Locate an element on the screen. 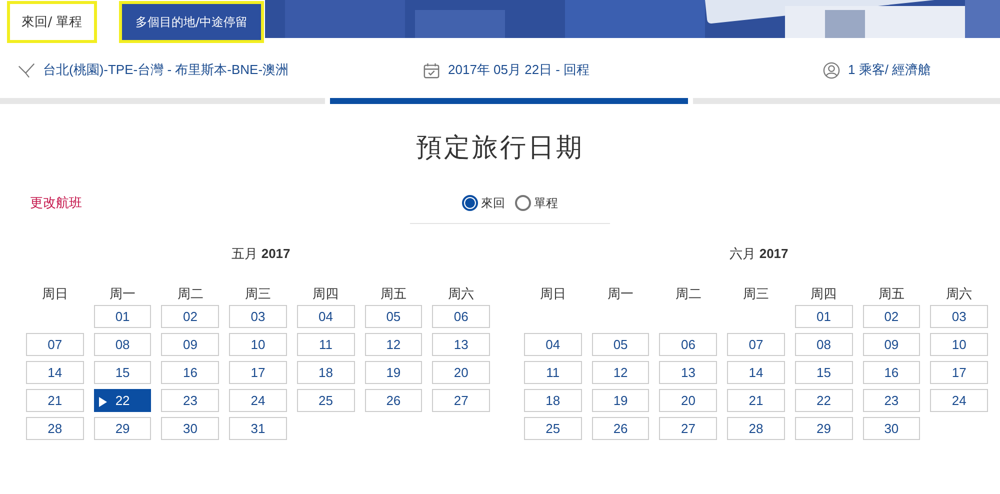 The image size is (1000, 494). month-title: 五月 2017 is located at coordinates (261, 254).